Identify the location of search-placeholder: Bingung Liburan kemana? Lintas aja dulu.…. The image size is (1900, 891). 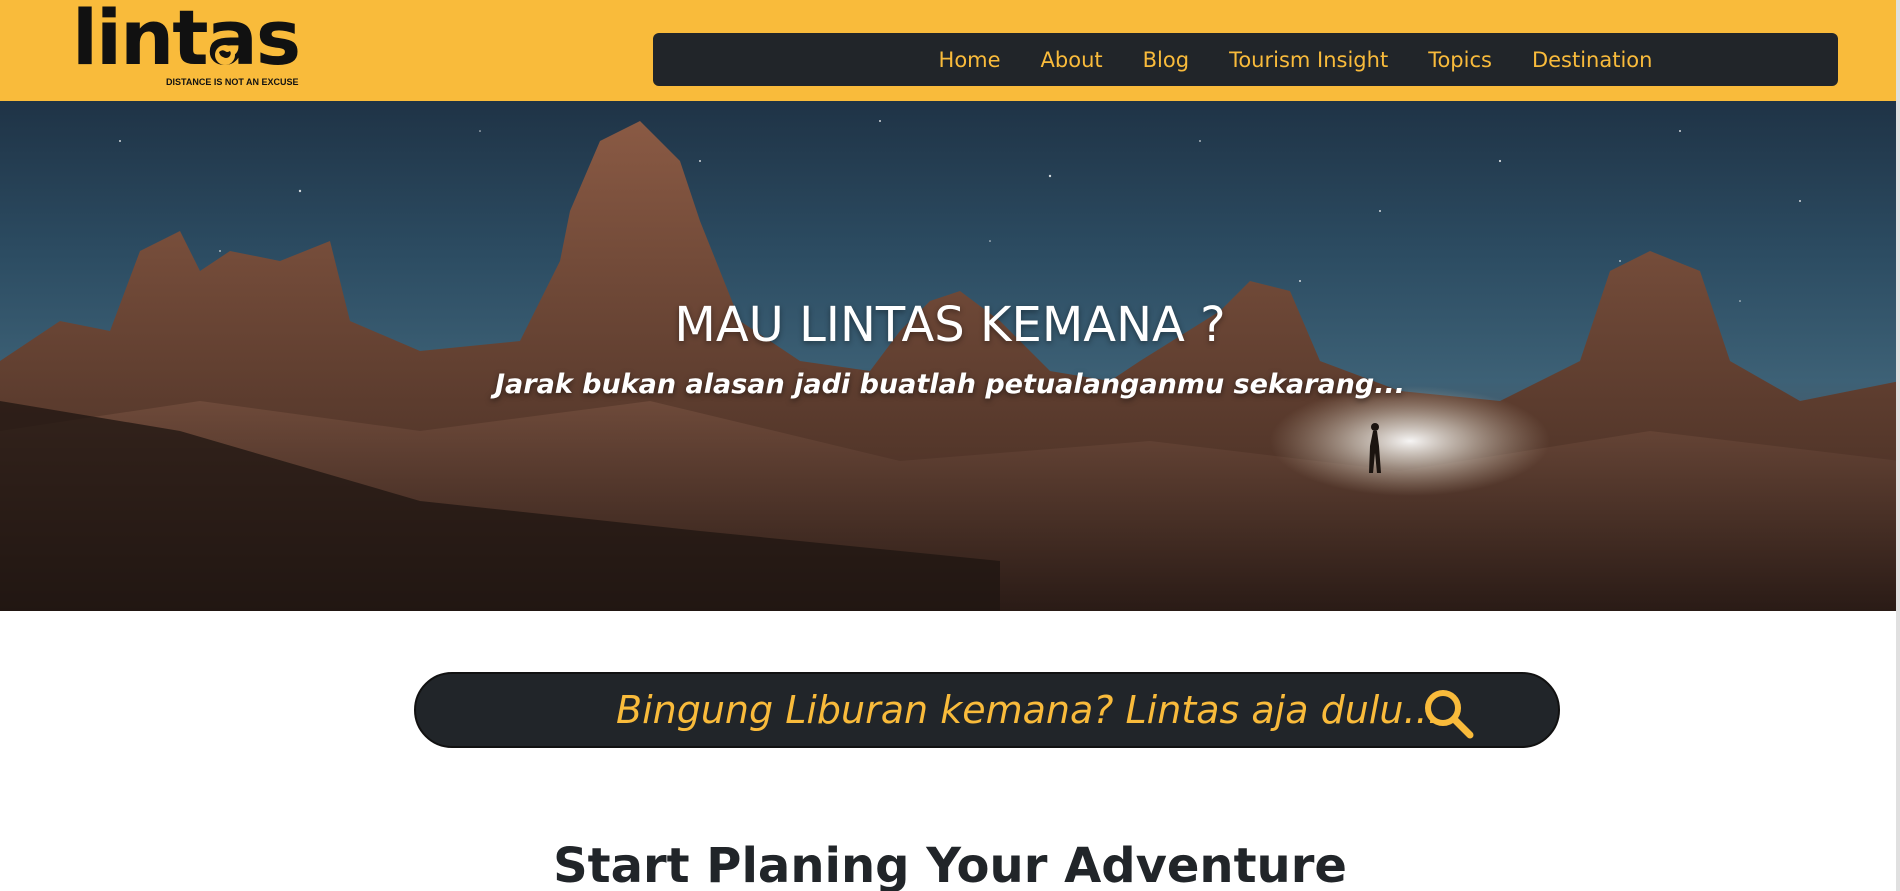
(1028, 710).